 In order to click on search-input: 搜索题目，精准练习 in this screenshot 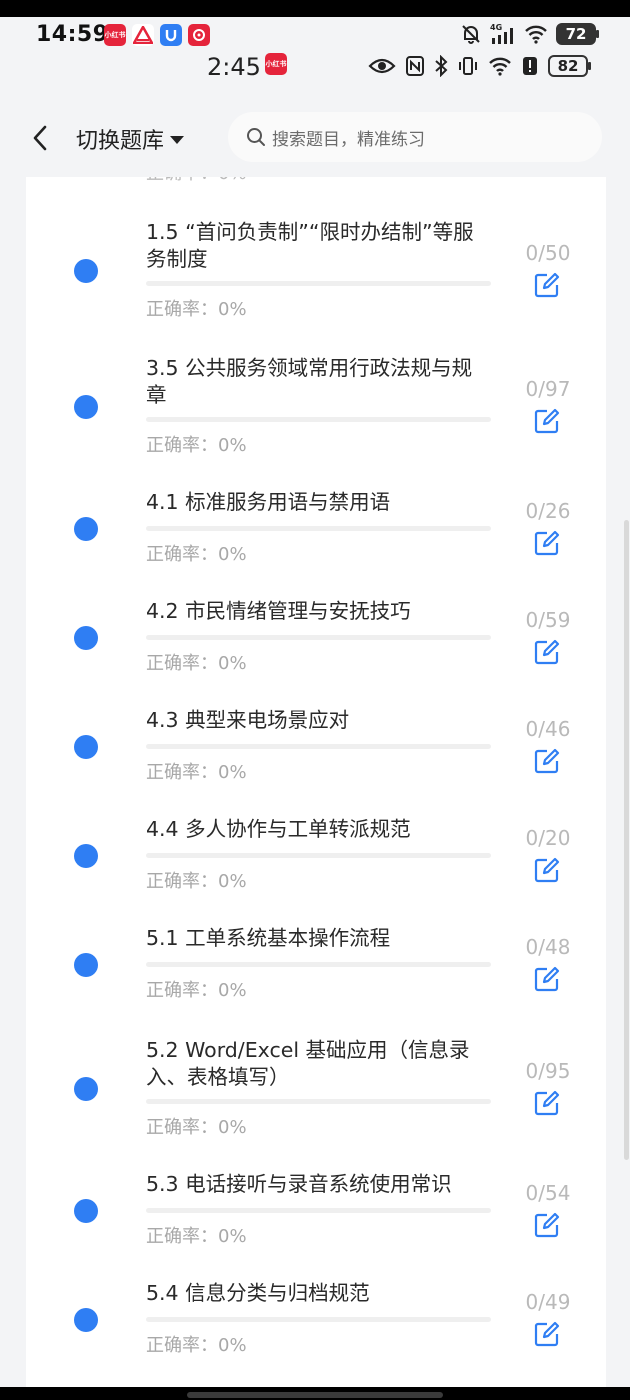, I will do `click(415, 137)`.